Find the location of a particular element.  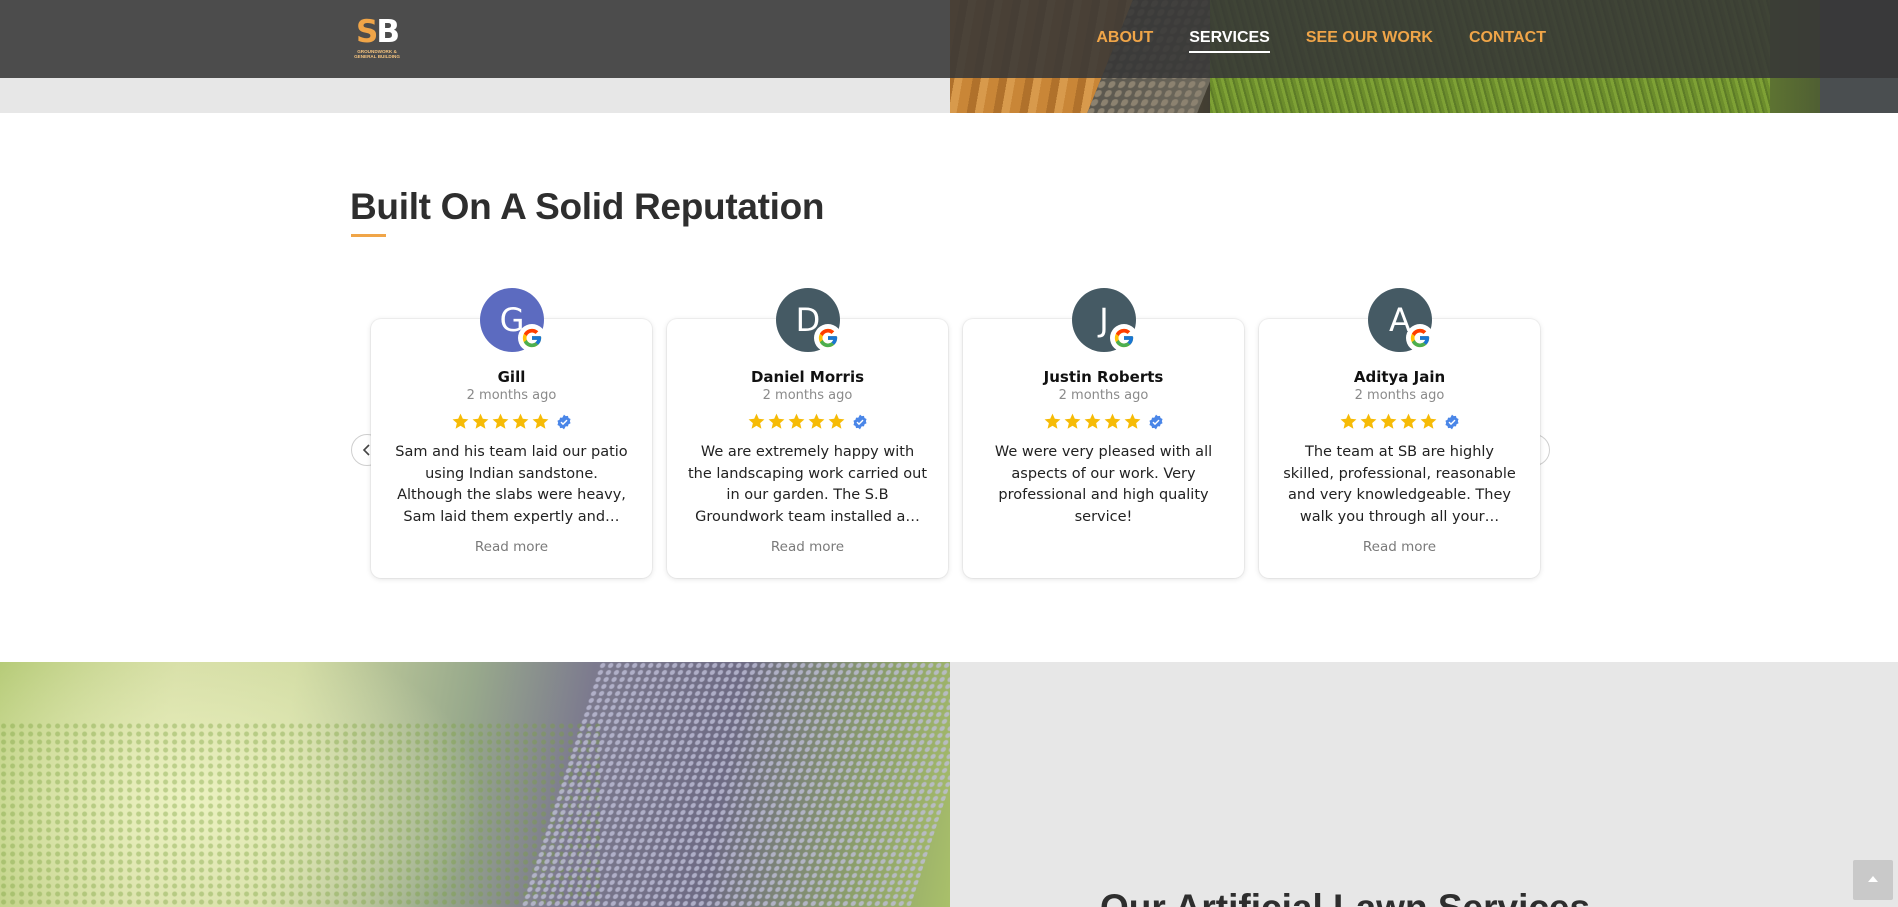

services-title: Our Artificial Lawn Services is located at coordinates (1345, 897).